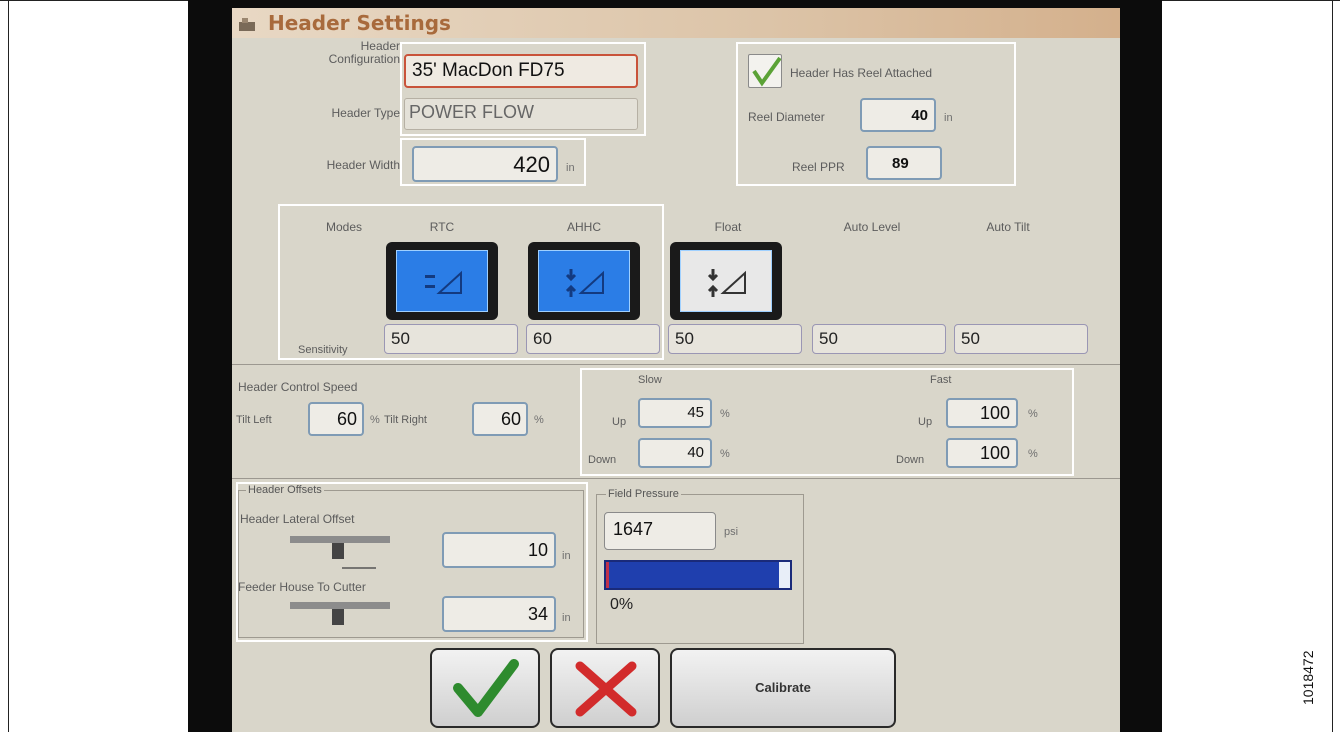 The image size is (1340, 732). Describe the element at coordinates (728, 227) in the screenshot. I see `mode-float-label: Float` at that location.